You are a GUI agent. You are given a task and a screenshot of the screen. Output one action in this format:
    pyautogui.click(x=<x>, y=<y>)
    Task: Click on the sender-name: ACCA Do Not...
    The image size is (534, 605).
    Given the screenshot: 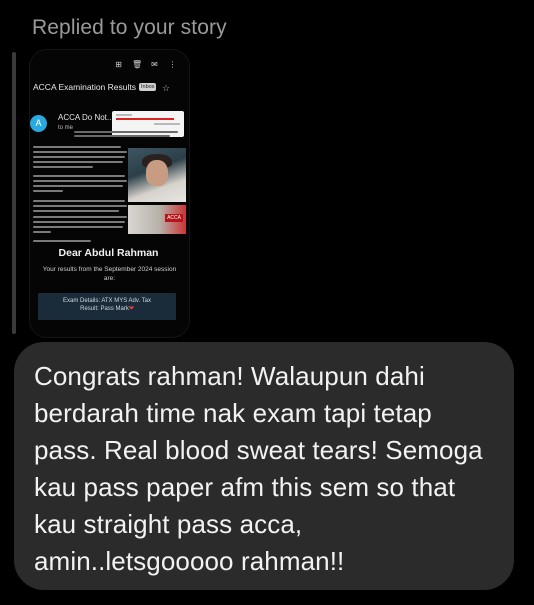 What is the action you would take?
    pyautogui.click(x=86, y=117)
    